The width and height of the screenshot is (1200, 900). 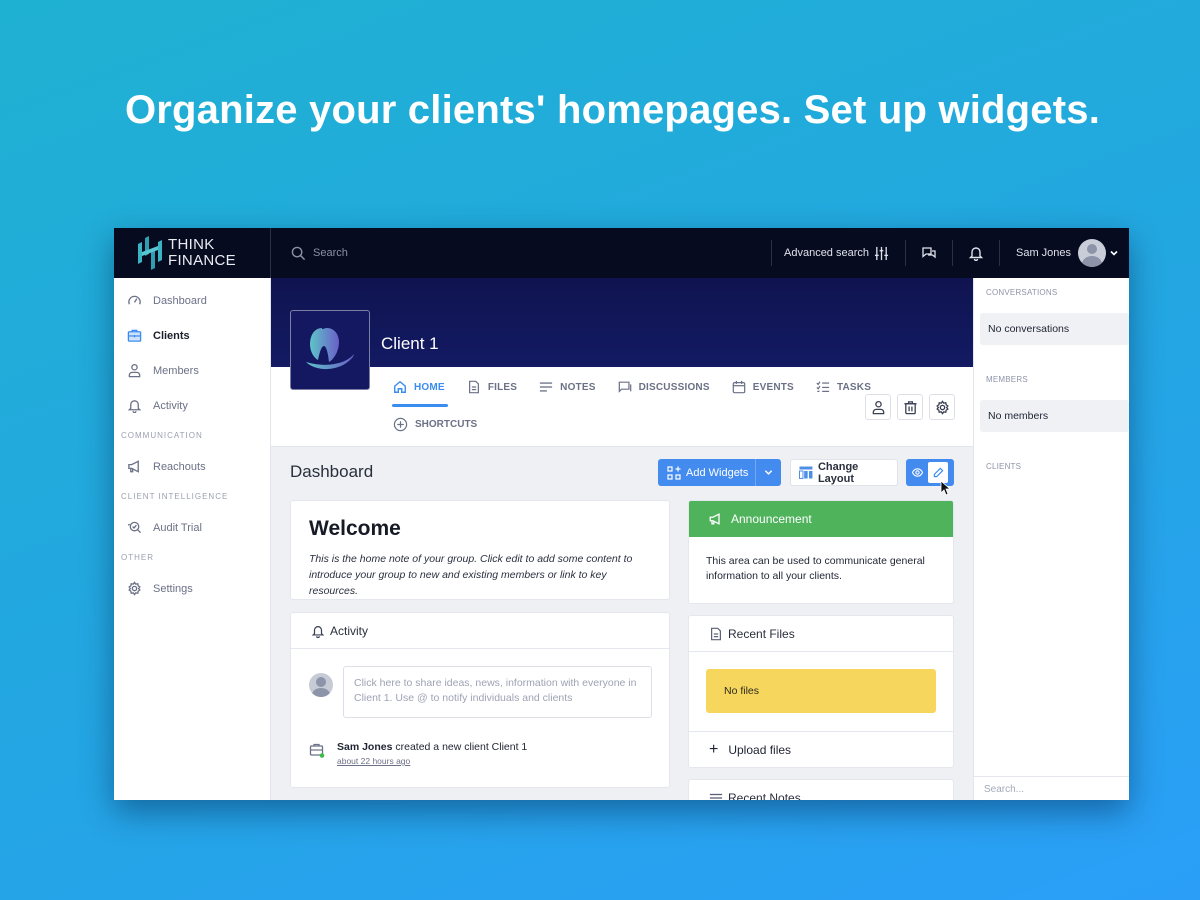 What do you see at coordinates (192, 335) in the screenshot?
I see `sidebar-item-clients: Clients` at bounding box center [192, 335].